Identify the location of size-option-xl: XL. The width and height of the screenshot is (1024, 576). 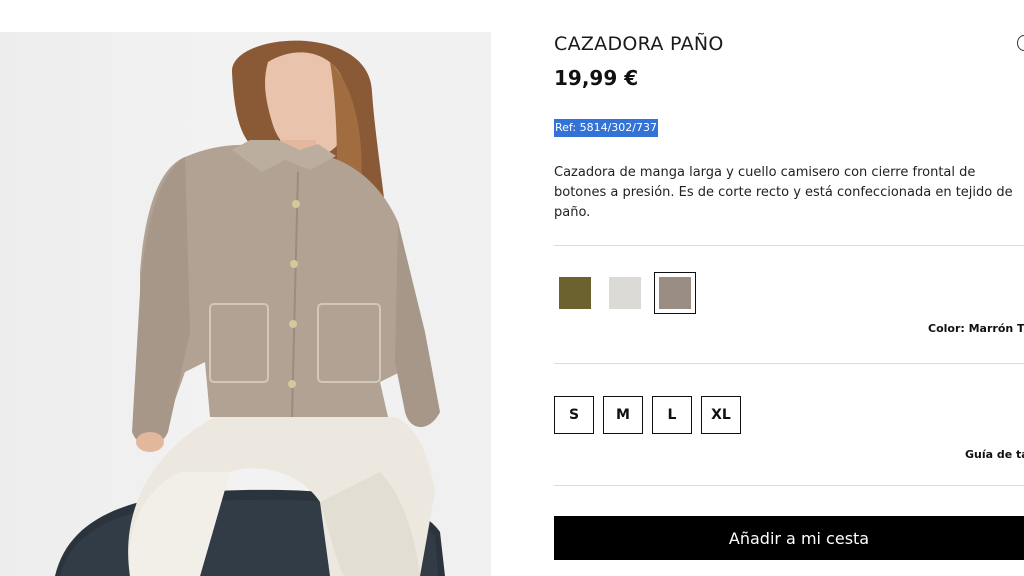
(721, 415).